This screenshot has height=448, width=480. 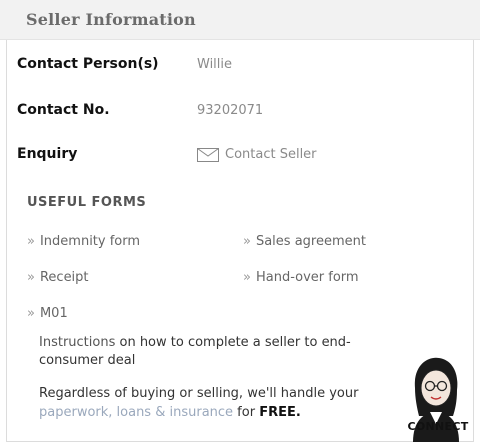 I want to click on enquiry-label: Enquiry, so click(x=47, y=154).